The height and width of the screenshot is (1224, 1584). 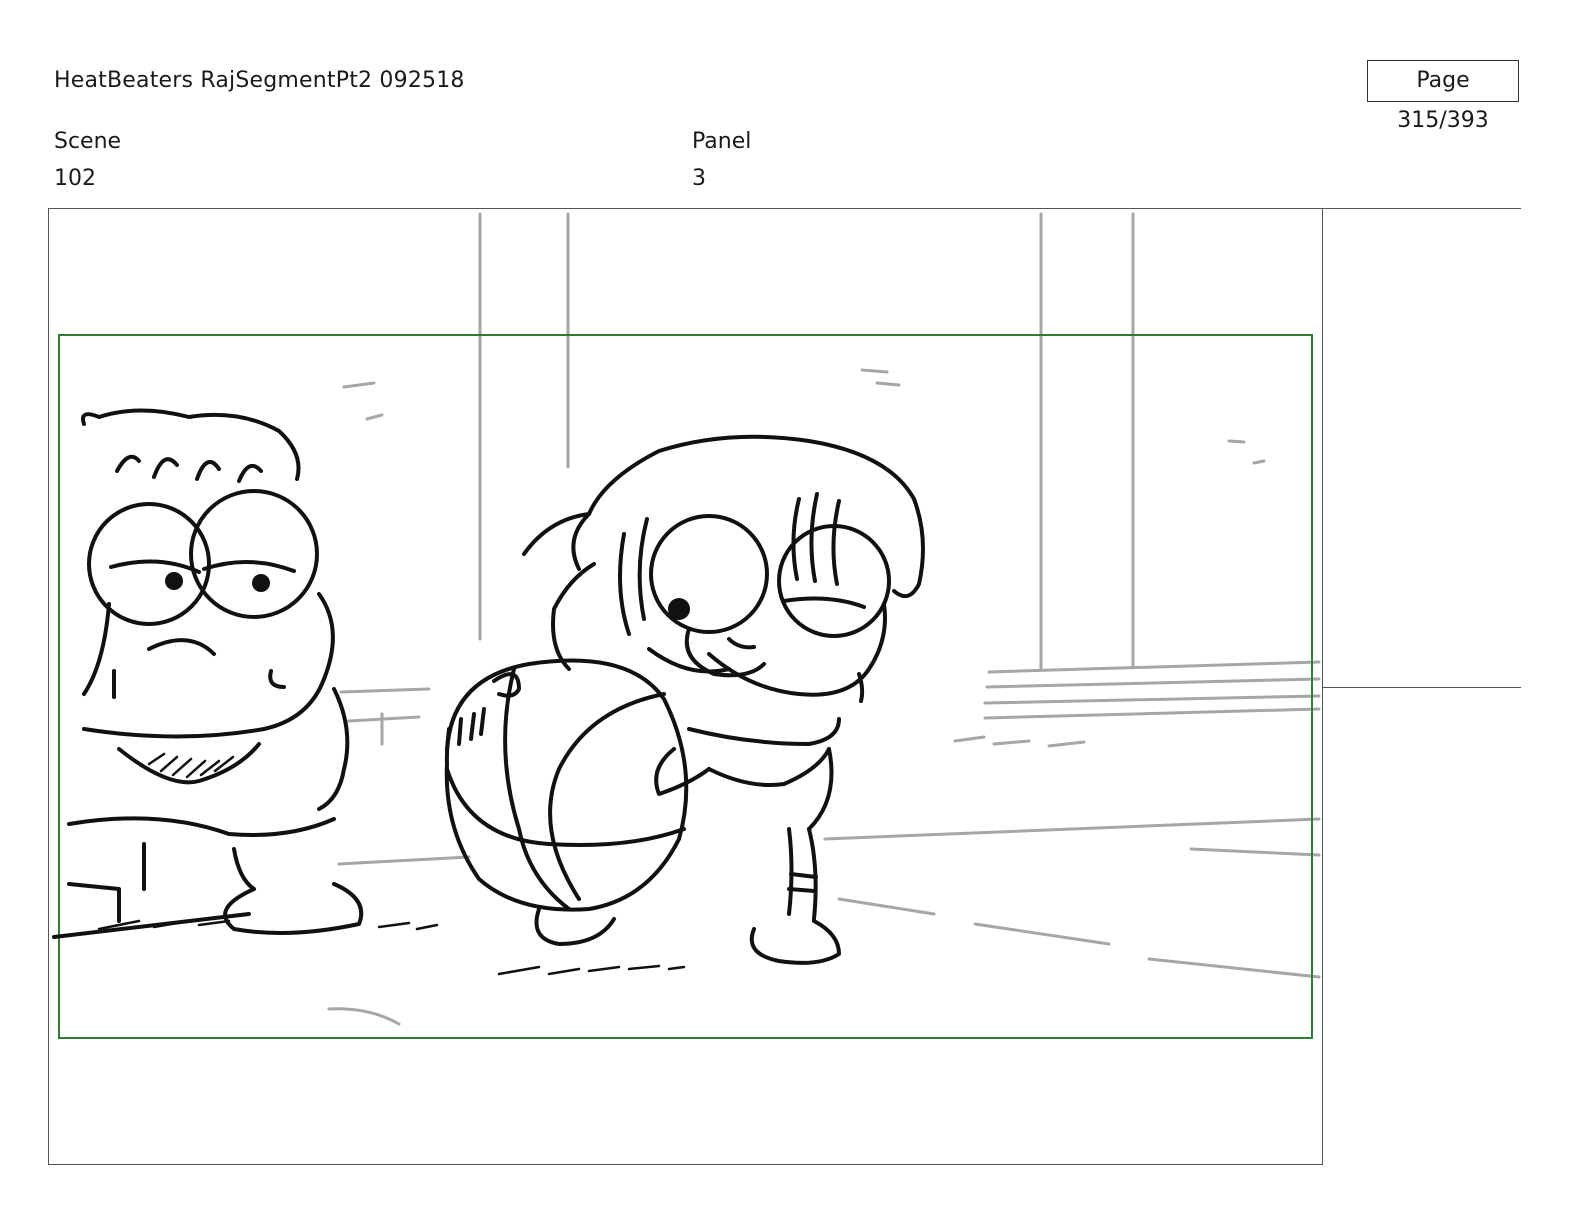 I want to click on document-title: HeatBeaters RajSegmentPt2 092518, so click(x=259, y=80).